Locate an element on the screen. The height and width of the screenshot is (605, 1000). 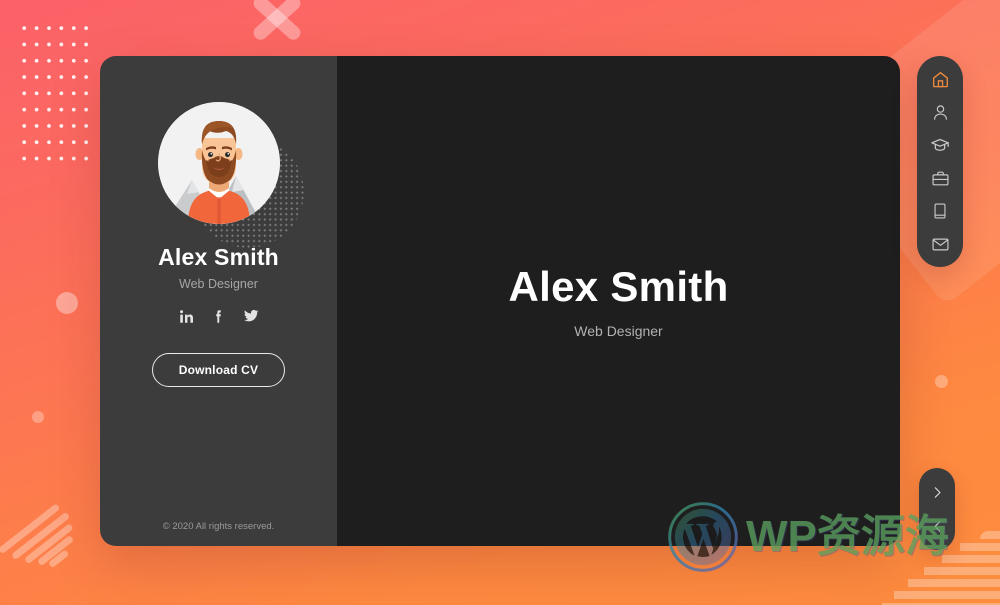
next-slide-button is located at coordinates (937, 492).